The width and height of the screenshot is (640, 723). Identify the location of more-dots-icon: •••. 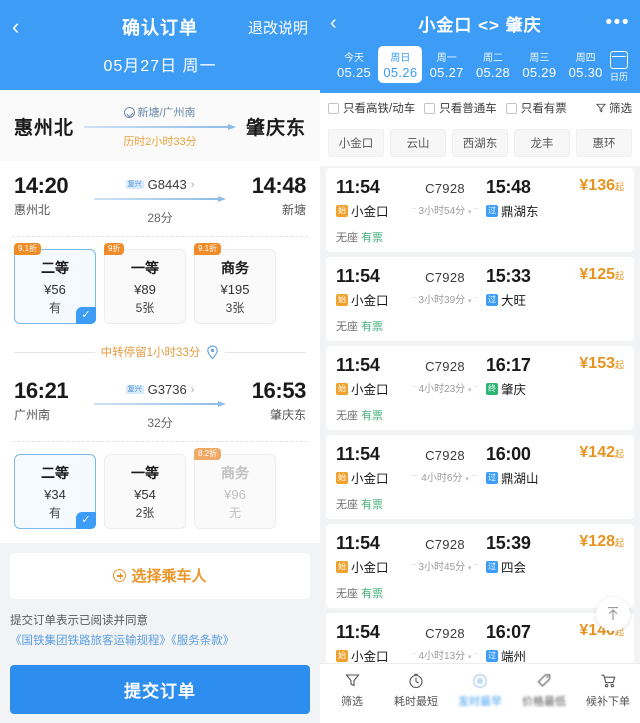
(618, 23).